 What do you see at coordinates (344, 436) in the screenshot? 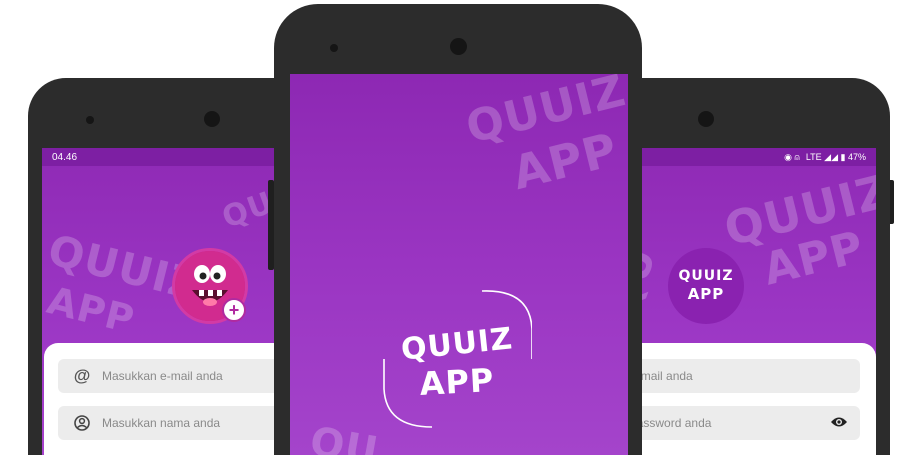
I see `watermark-logo-3: QU` at bounding box center [344, 436].